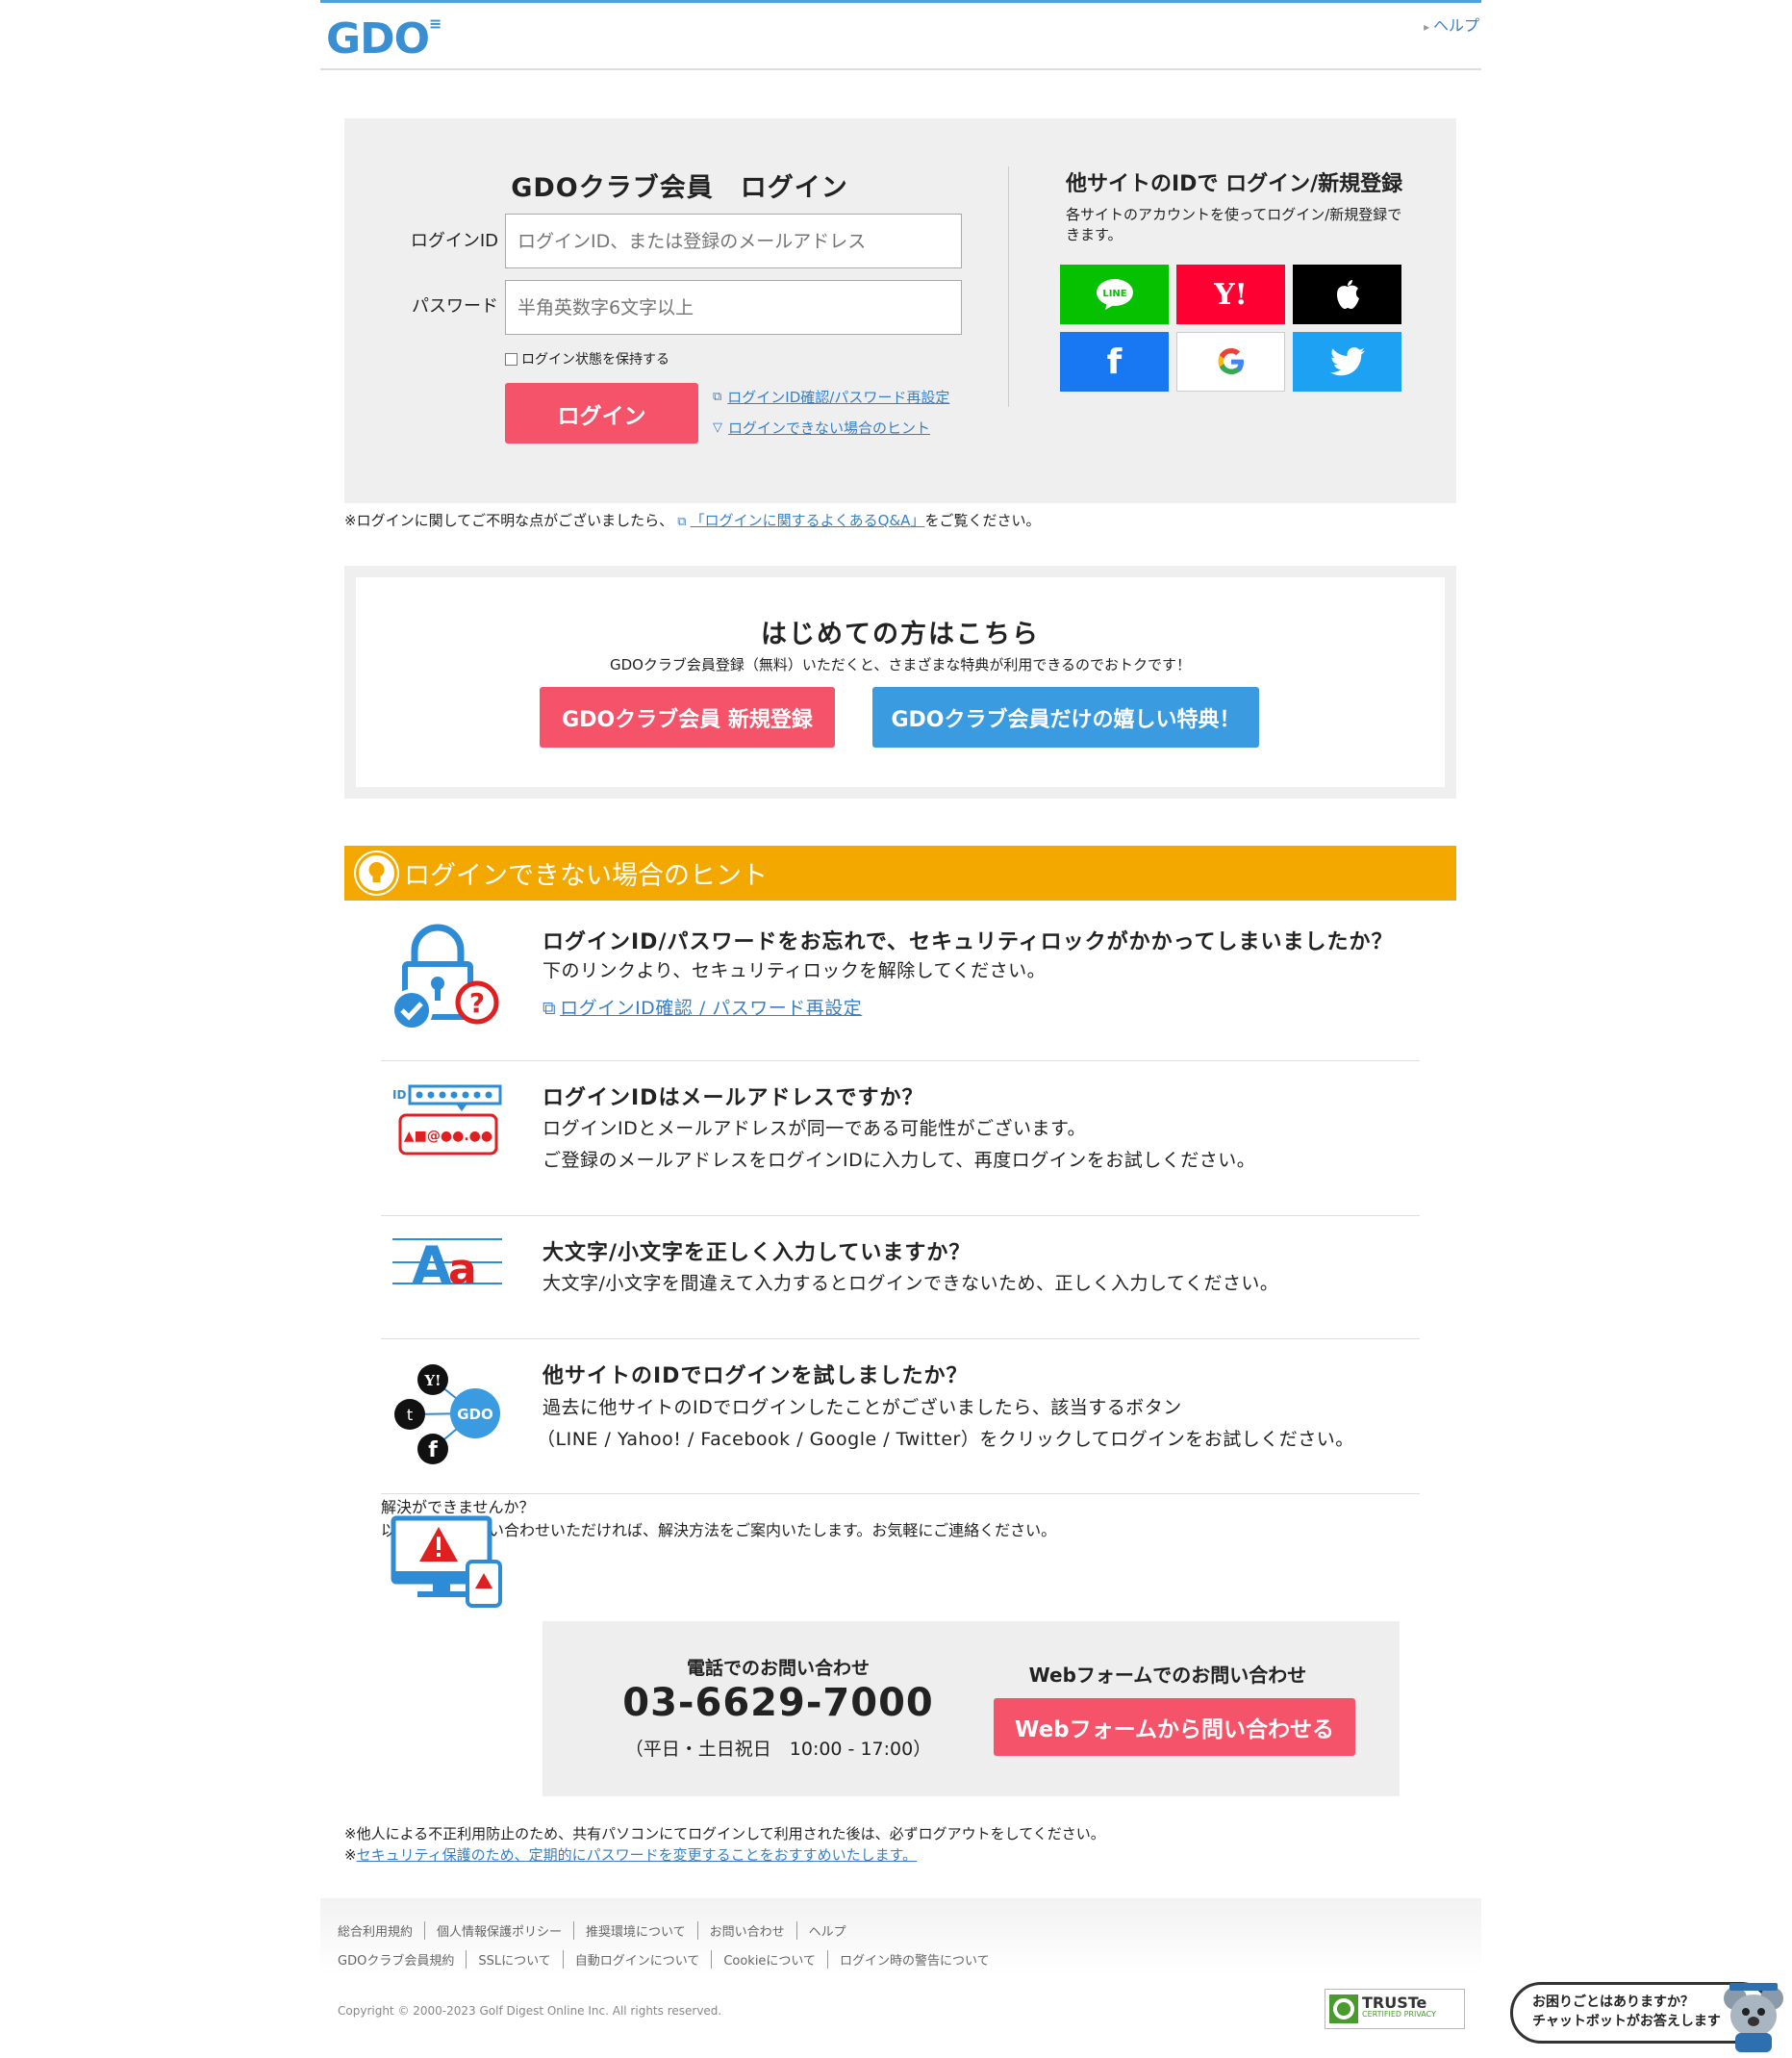 This screenshot has height=2058, width=1792. What do you see at coordinates (711, 1009) in the screenshot?
I see `security-reset-link: ログインID確認 / パスワード再設定` at bounding box center [711, 1009].